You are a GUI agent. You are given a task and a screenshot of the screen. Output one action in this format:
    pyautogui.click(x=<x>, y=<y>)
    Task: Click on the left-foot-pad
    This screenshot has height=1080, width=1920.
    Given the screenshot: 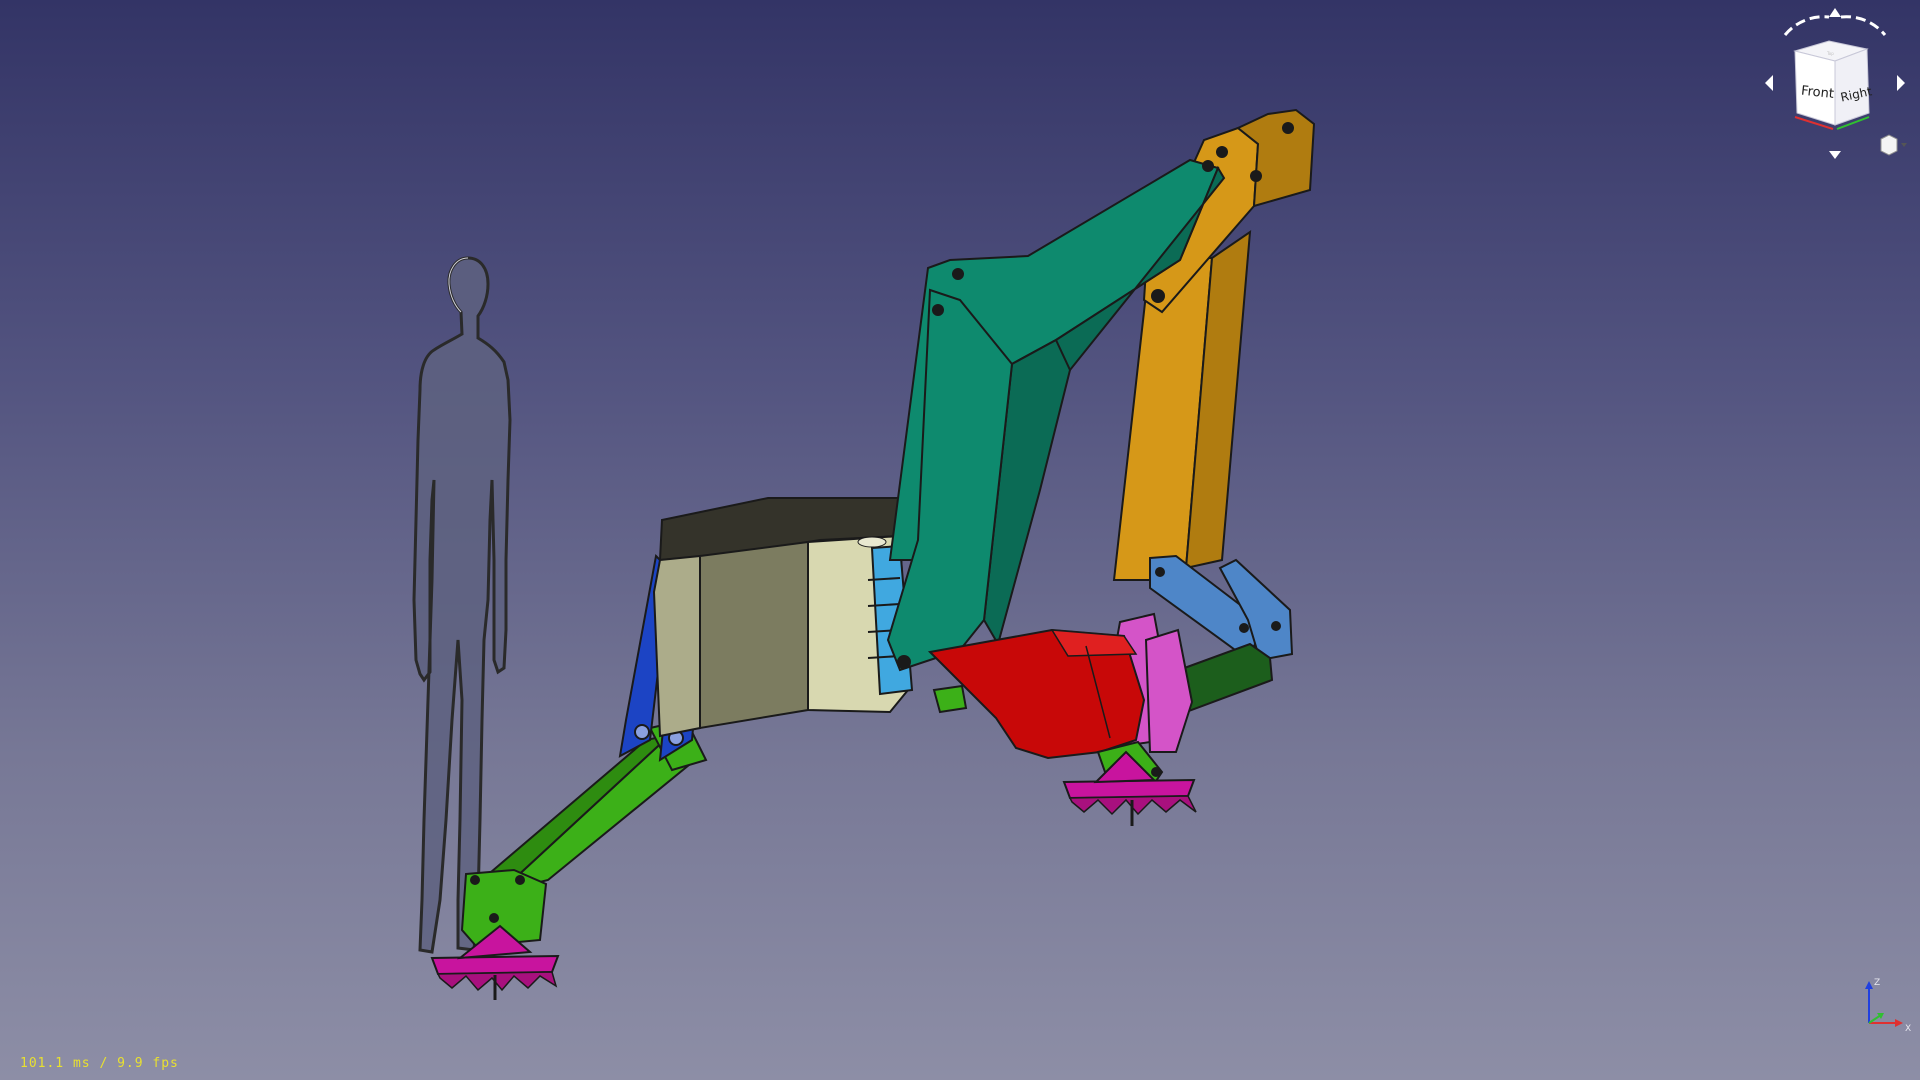 What is the action you would take?
    pyautogui.click(x=495, y=965)
    